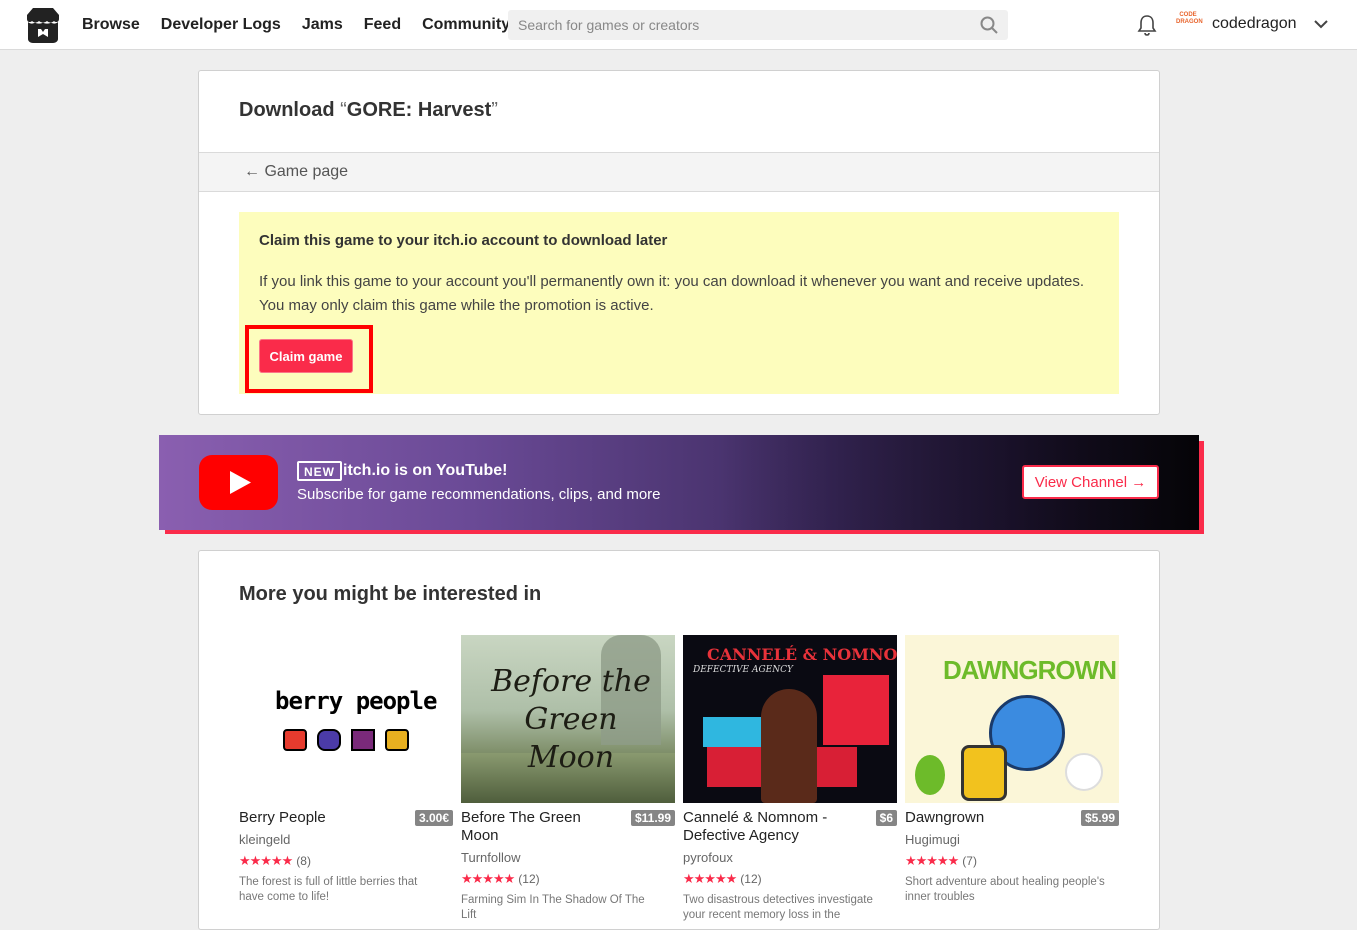  Describe the element at coordinates (969, 861) in the screenshot. I see `rating-count: (7)` at that location.